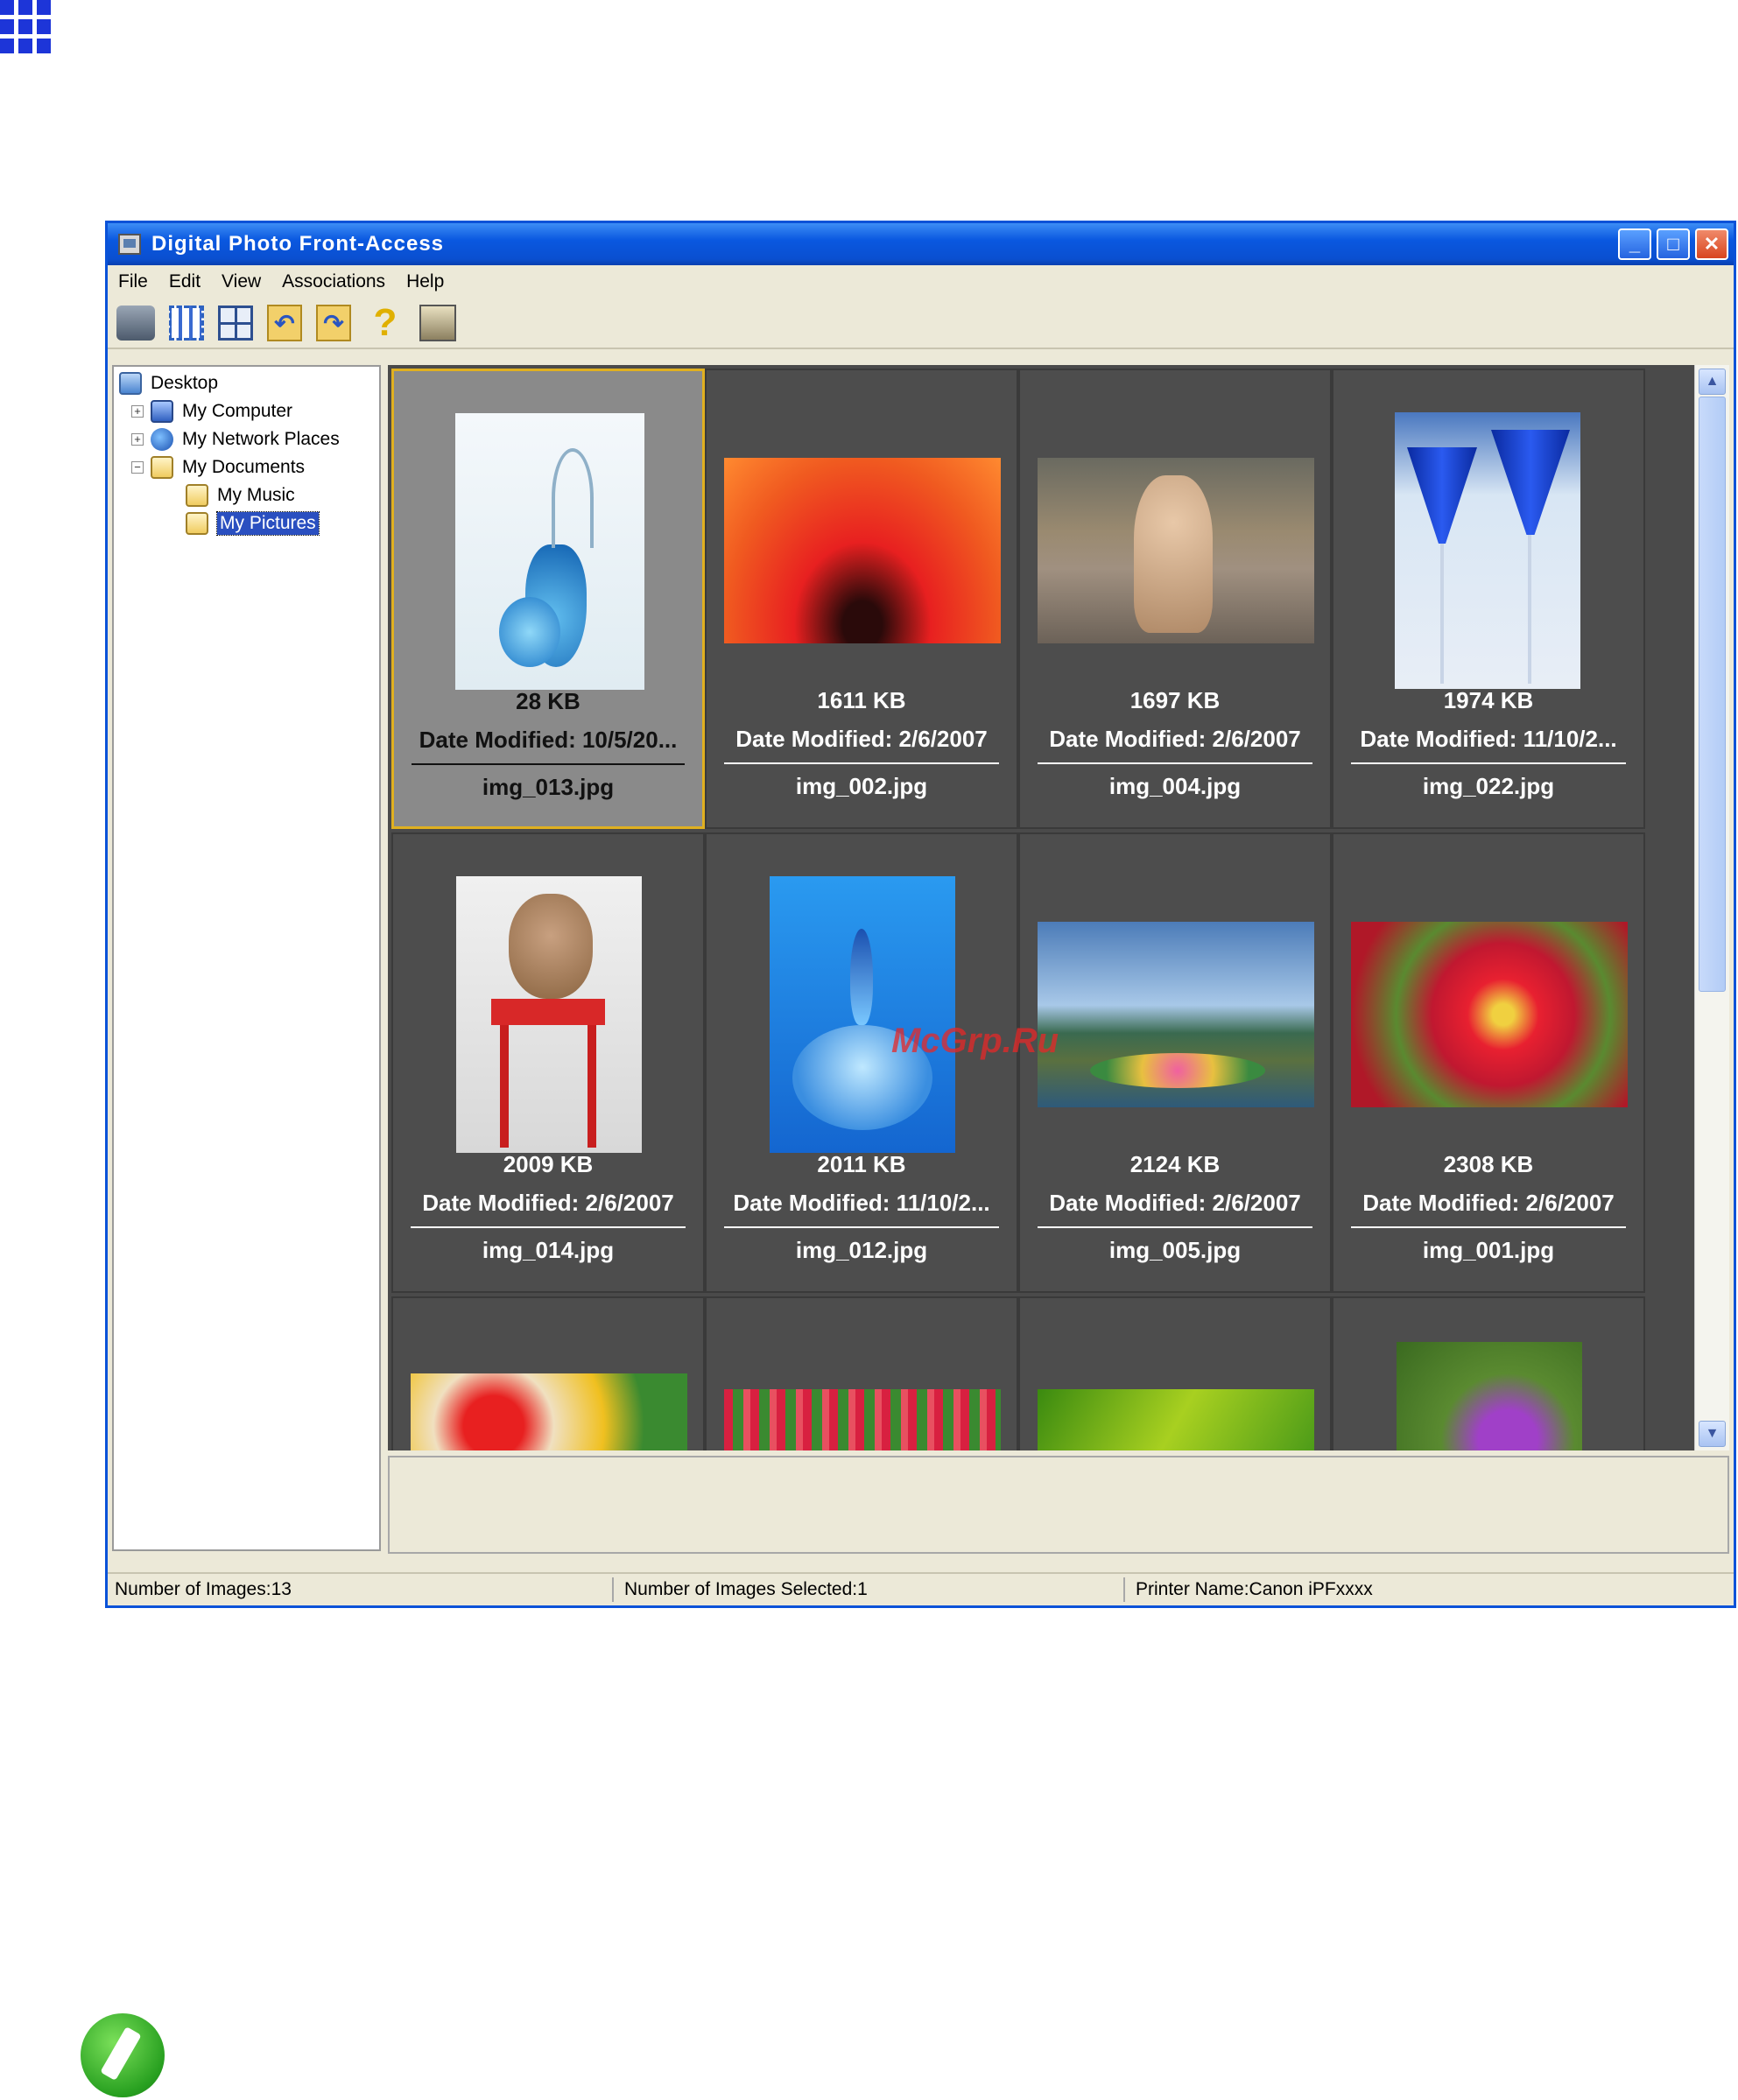 The height and width of the screenshot is (2100, 1738). Describe the element at coordinates (1488, 1250) in the screenshot. I see `file-name: img_001.jpg` at that location.